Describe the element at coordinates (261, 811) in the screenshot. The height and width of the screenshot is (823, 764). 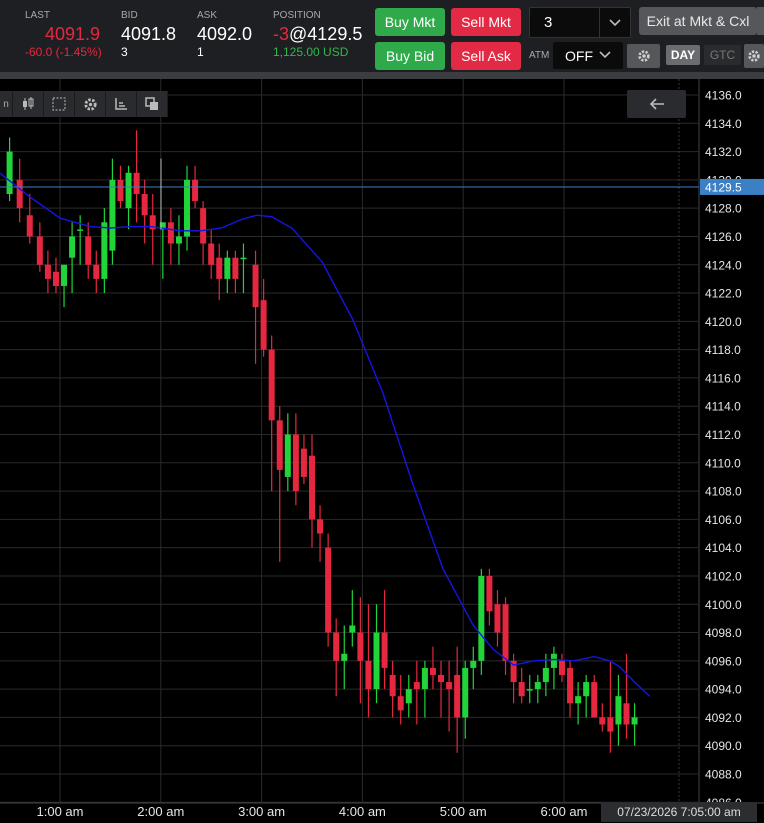
I see `x-tick-label: 3:00 am` at that location.